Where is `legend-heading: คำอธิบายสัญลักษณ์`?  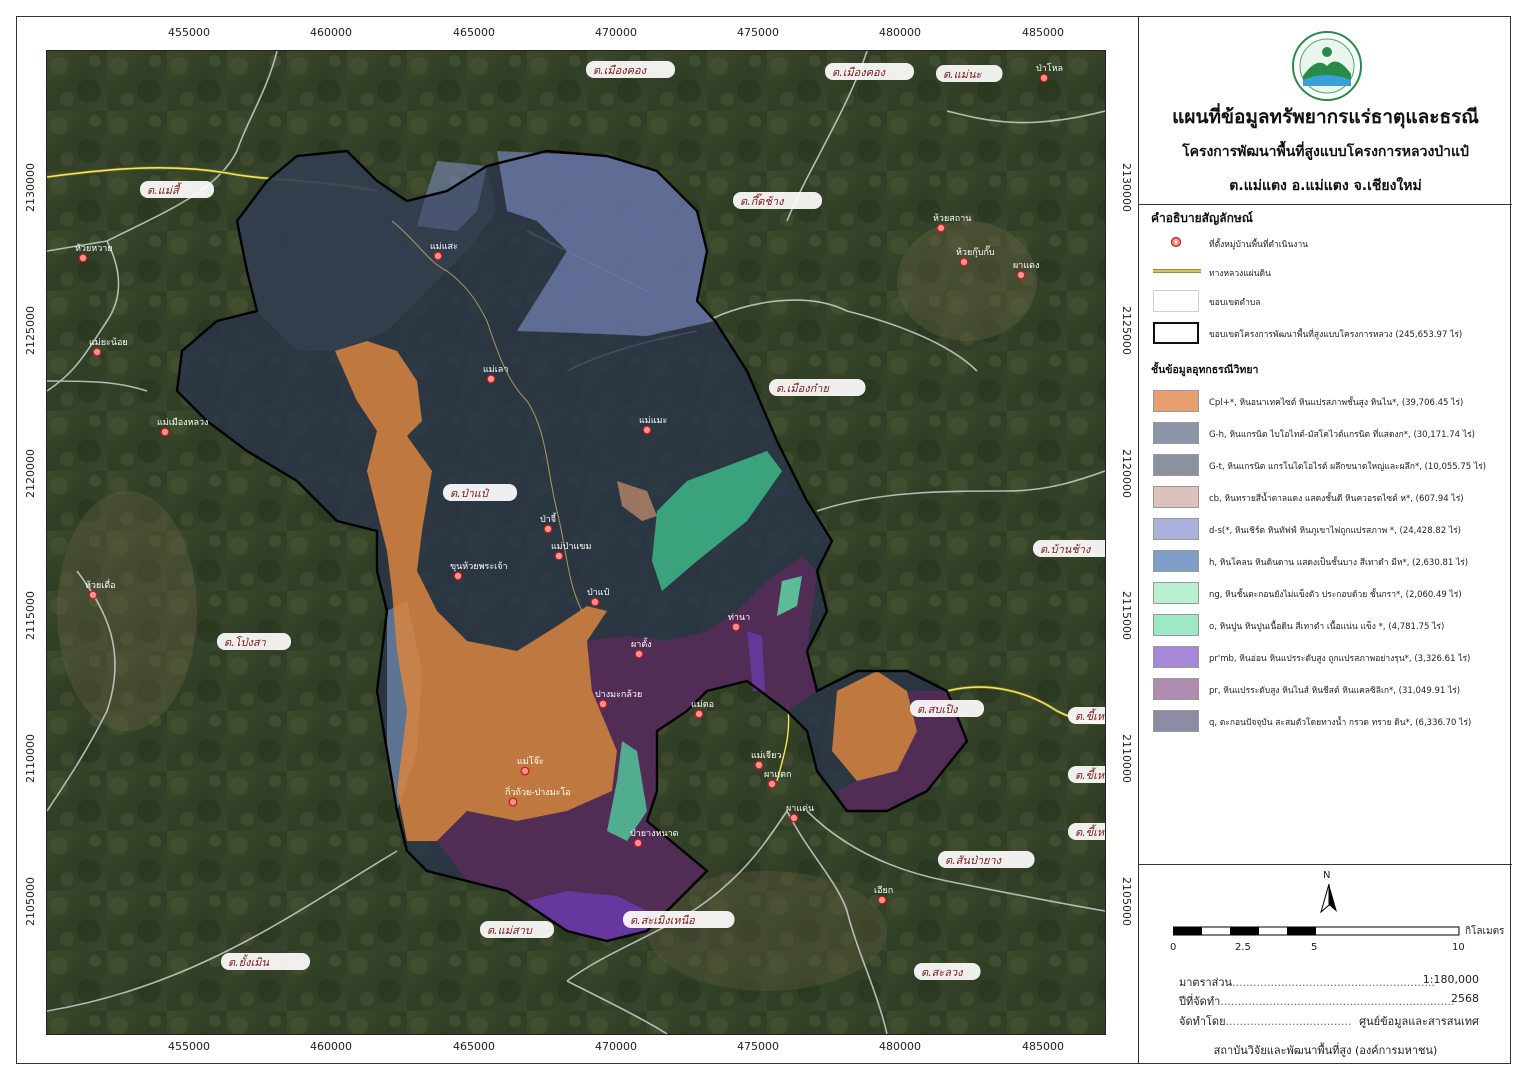
legend-heading: คำอธิบายสัญลักษณ์ is located at coordinates (1202, 218).